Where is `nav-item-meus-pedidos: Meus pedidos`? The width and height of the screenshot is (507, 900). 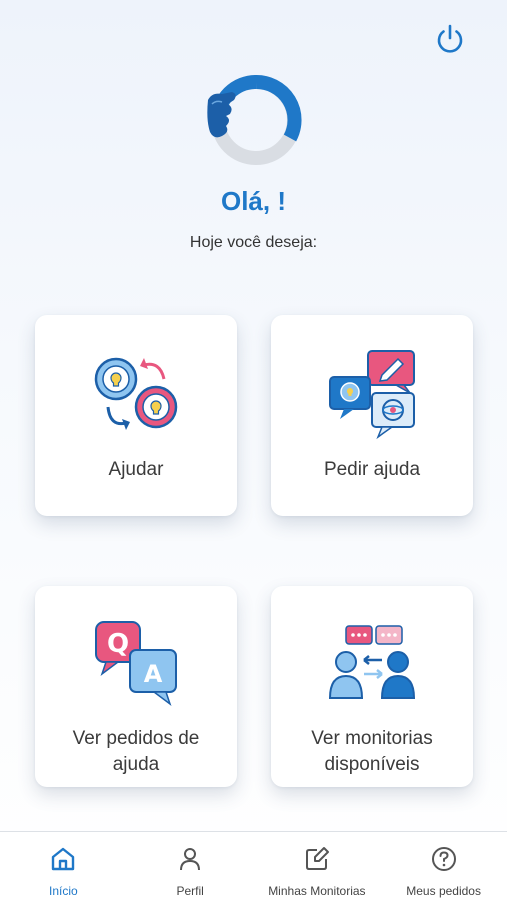
nav-item-meus-pedidos: Meus pedidos is located at coordinates (443, 866).